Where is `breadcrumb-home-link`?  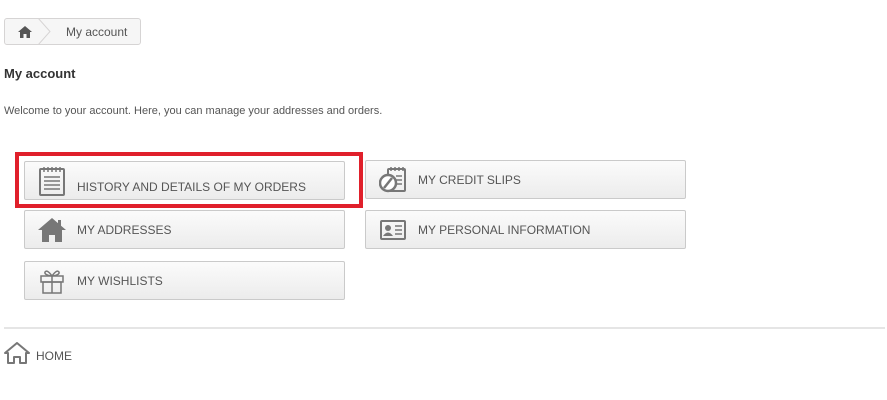
breadcrumb-home-link is located at coordinates (28, 31).